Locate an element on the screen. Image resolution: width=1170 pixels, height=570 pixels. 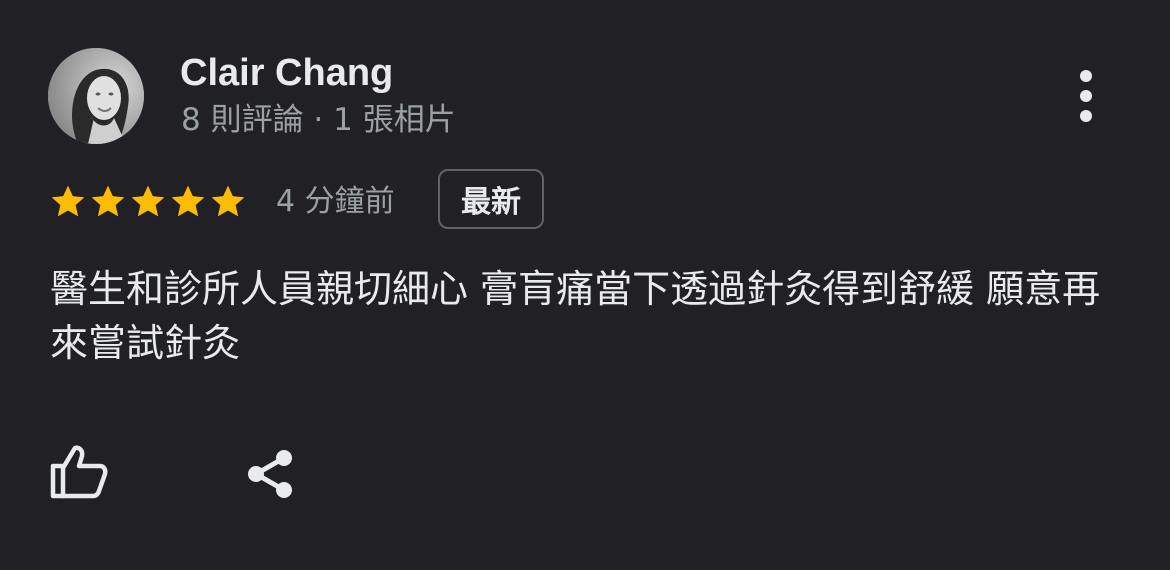
more-vert-icon is located at coordinates (1086, 97).